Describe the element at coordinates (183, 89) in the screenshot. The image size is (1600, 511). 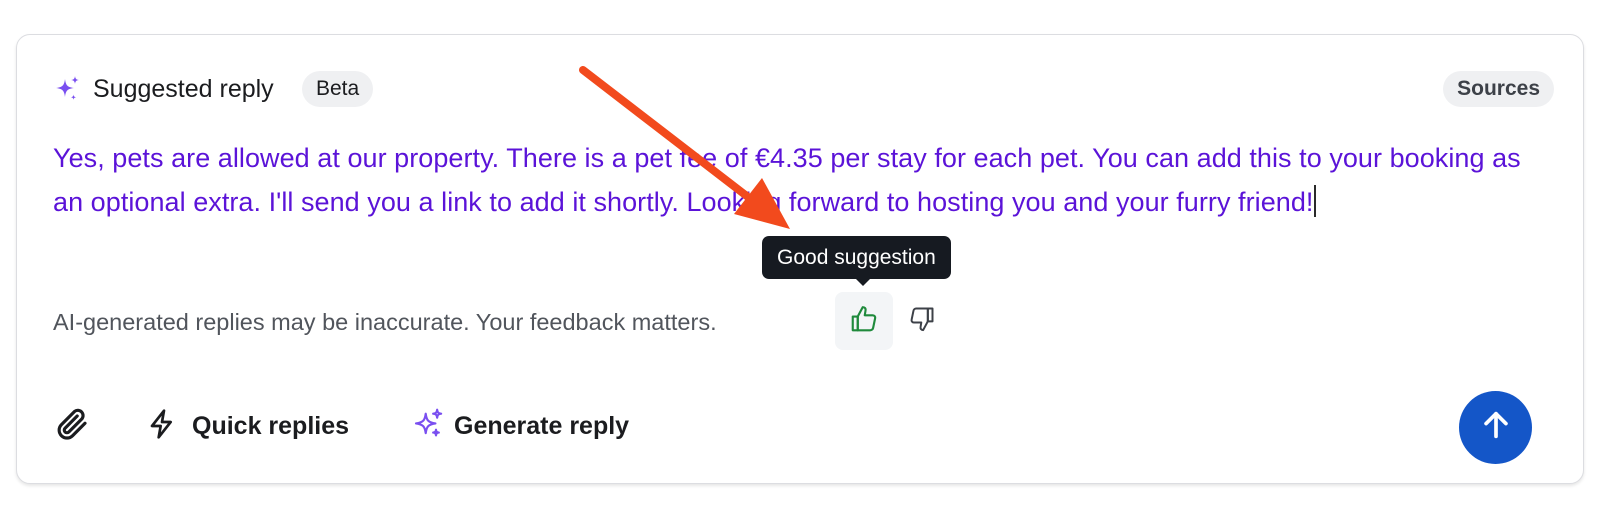
I see `panel-title: Suggested reply` at that location.